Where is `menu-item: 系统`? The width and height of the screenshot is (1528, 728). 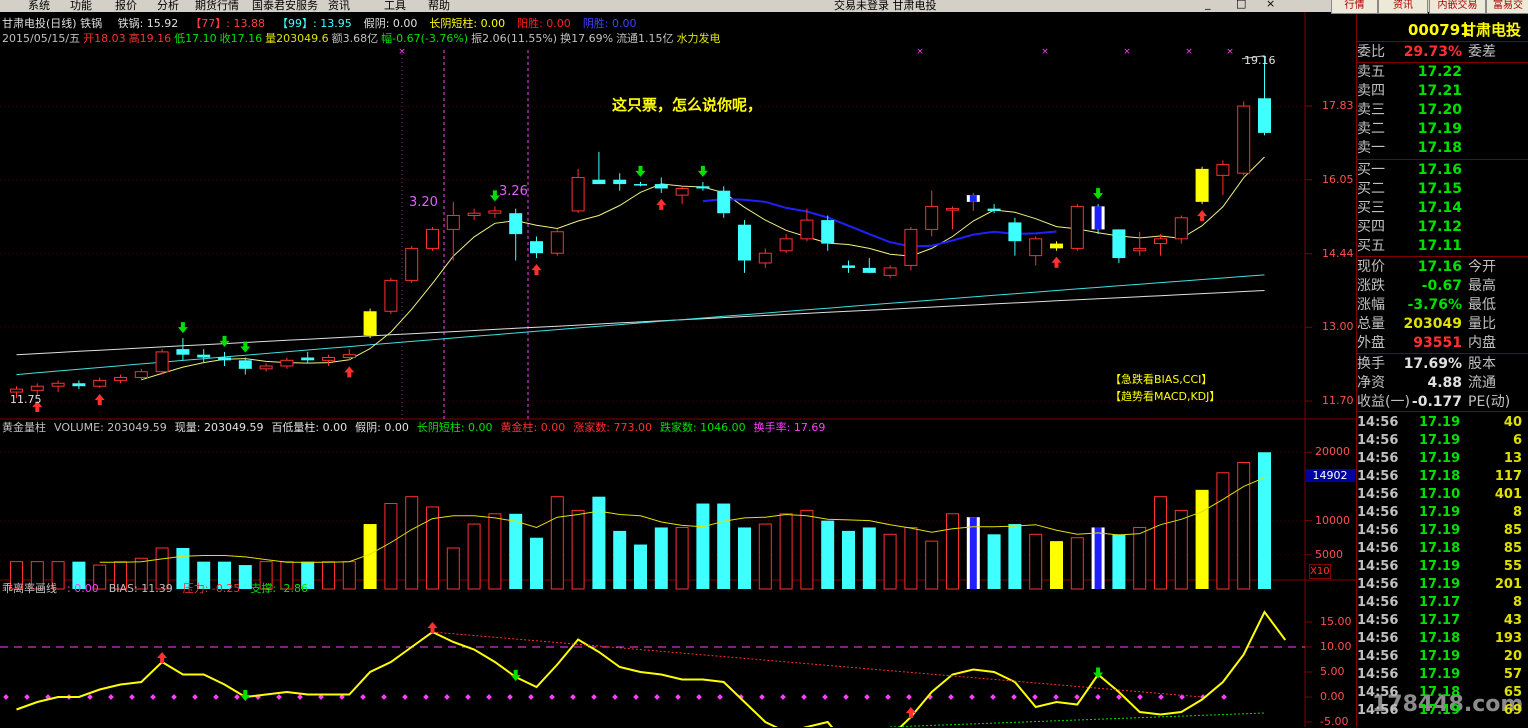
menu-item: 系统 is located at coordinates (39, 6).